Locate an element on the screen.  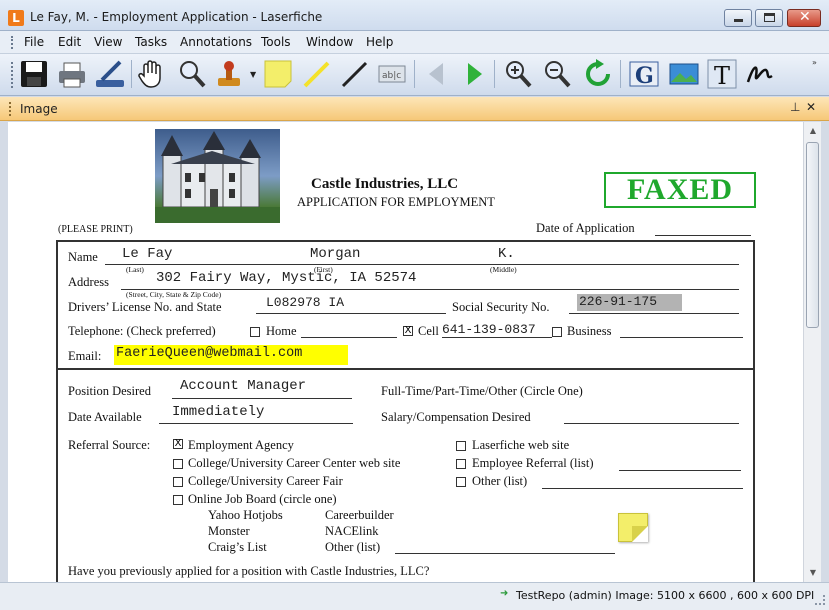
pin-icon: ⊥ is located at coordinates (795, 107).